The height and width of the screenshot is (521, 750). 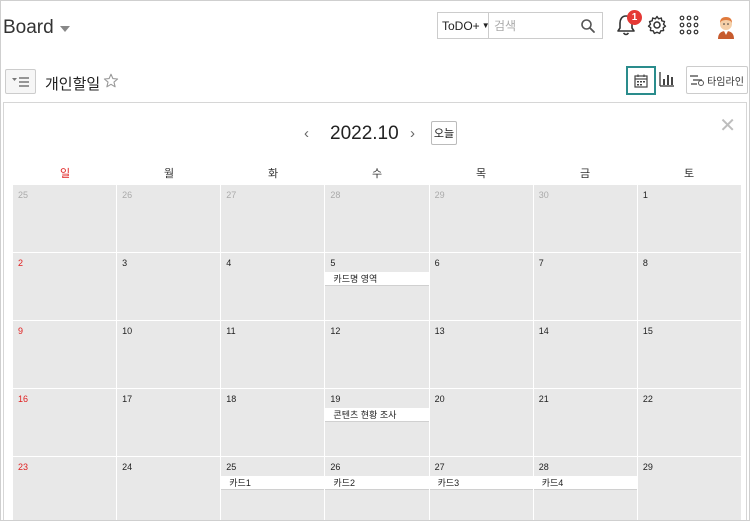 I want to click on board-title: Board, so click(x=28, y=27).